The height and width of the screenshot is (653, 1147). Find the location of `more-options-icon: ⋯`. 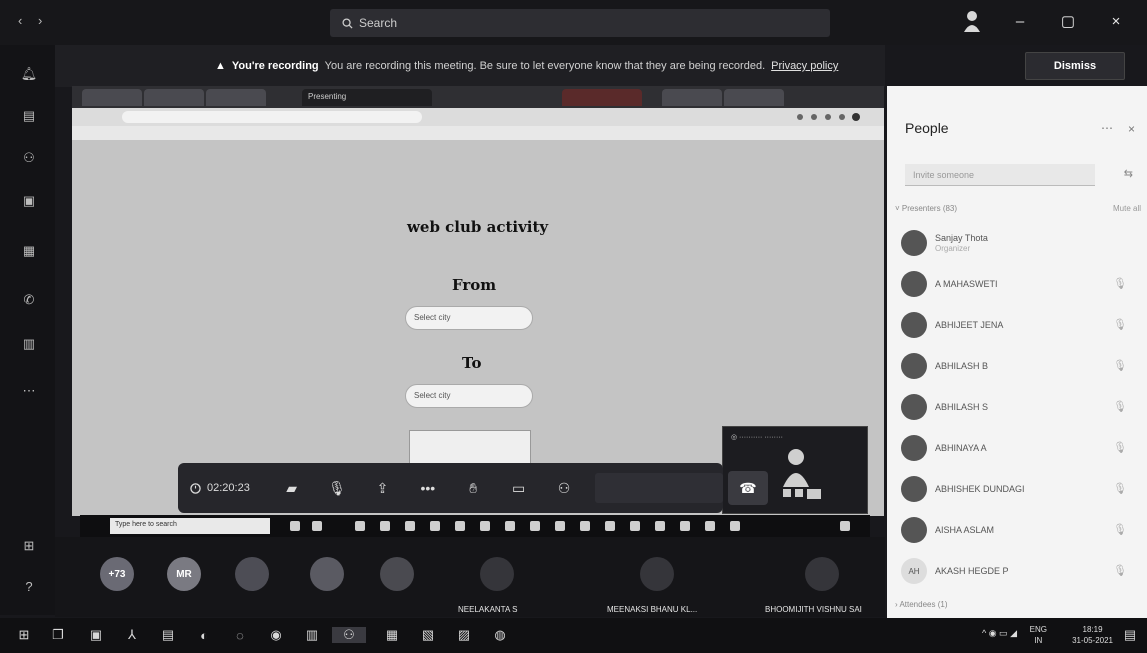

more-options-icon: ⋯ is located at coordinates (1107, 128).